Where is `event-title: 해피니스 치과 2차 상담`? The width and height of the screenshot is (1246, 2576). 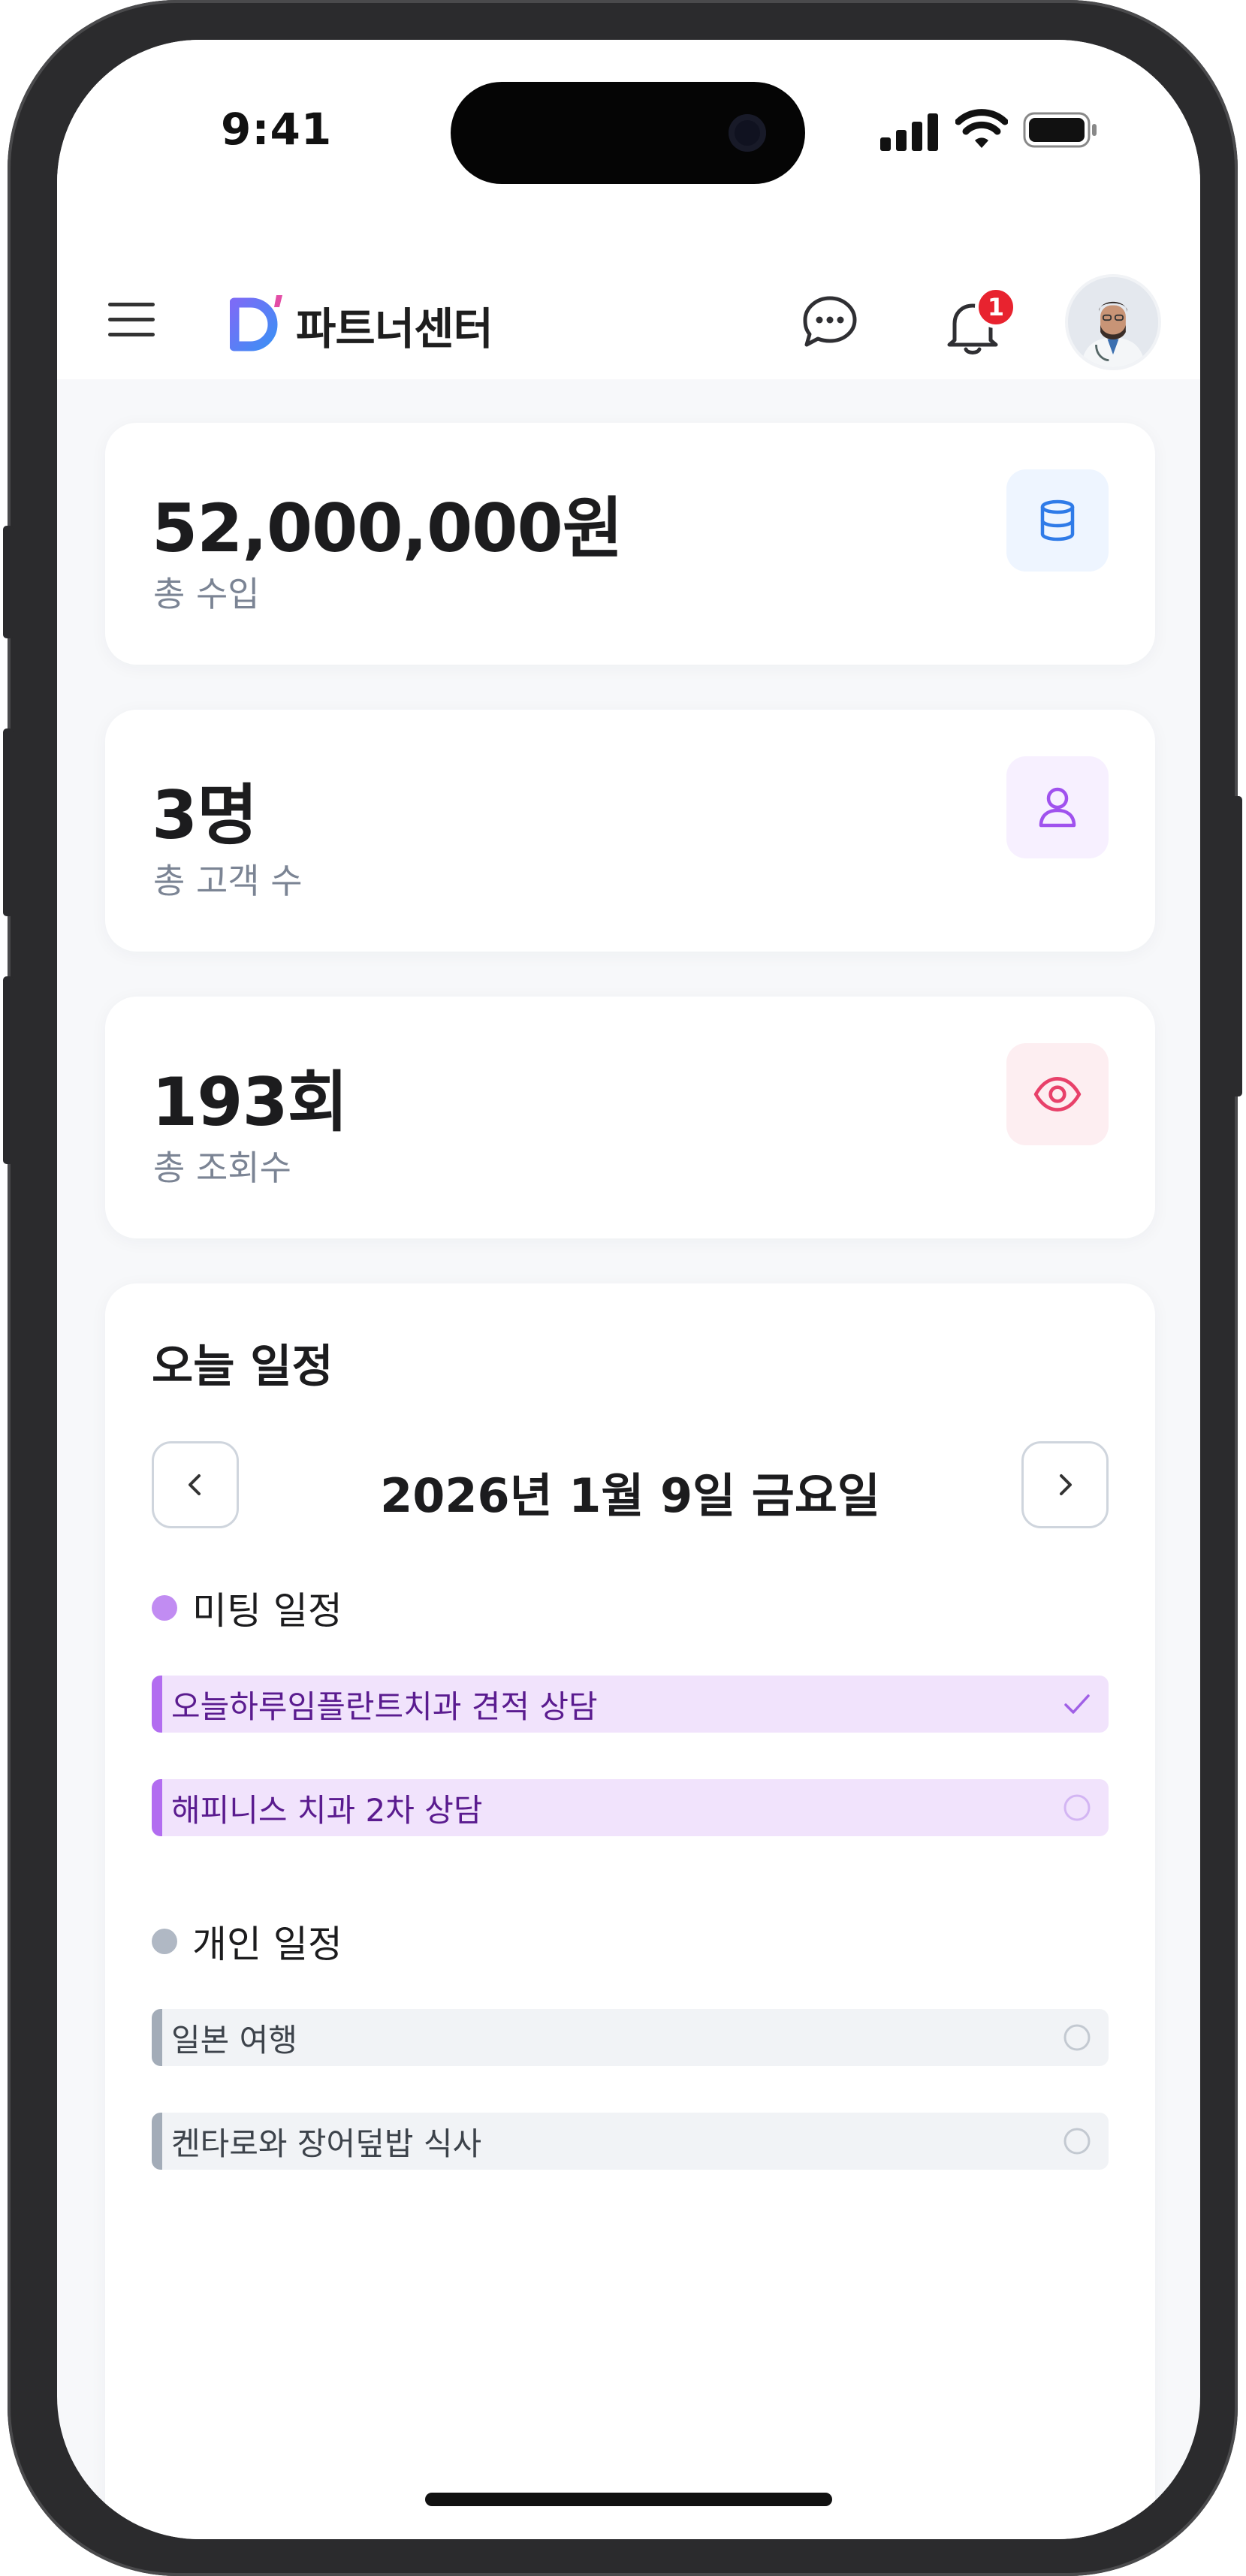
event-title: 해피니스 치과 2차 상담 is located at coordinates (327, 1810).